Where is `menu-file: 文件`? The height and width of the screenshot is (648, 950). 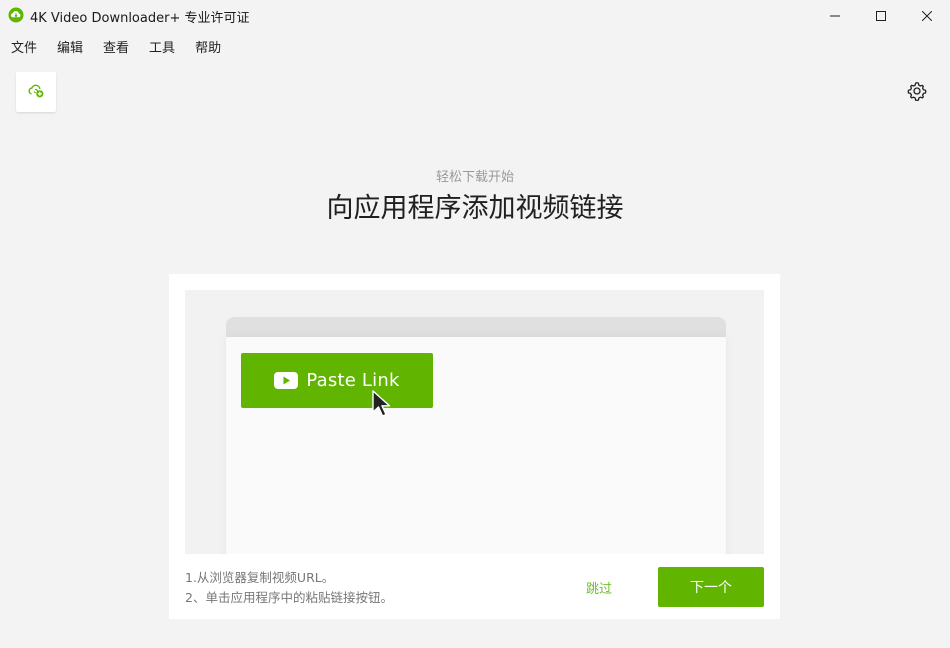 menu-file: 文件 is located at coordinates (24, 46).